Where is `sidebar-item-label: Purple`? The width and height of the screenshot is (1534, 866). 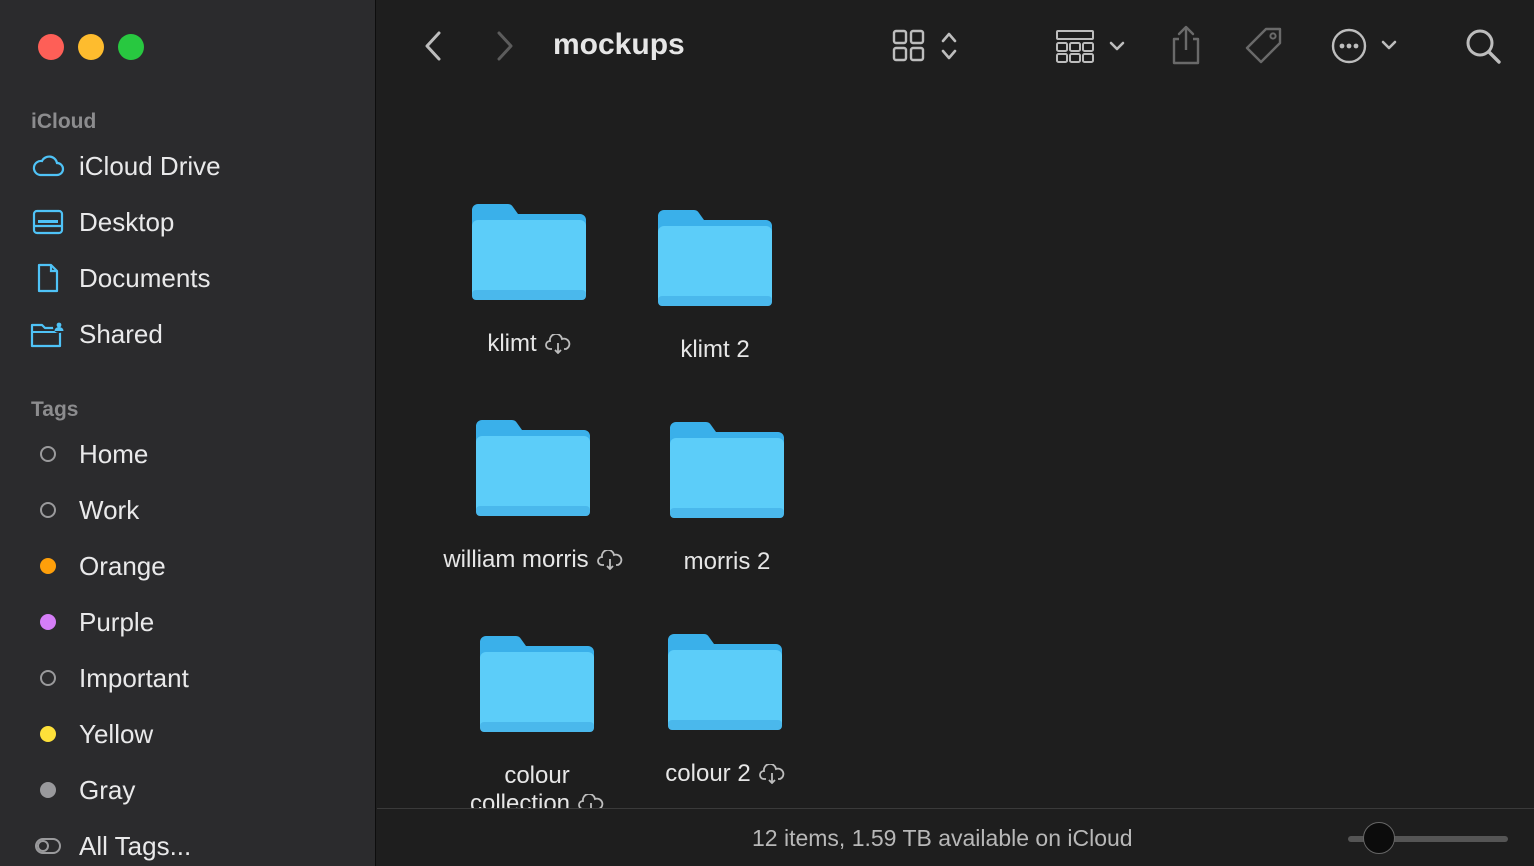 sidebar-item-label: Purple is located at coordinates (117, 621).